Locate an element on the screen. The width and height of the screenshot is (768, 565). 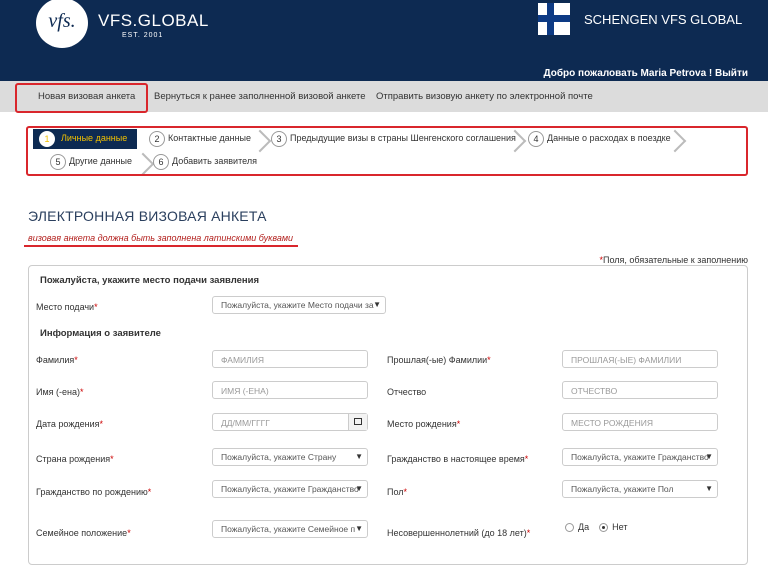
country-birth-label: Страна рождения* is located at coordinates (75, 459).